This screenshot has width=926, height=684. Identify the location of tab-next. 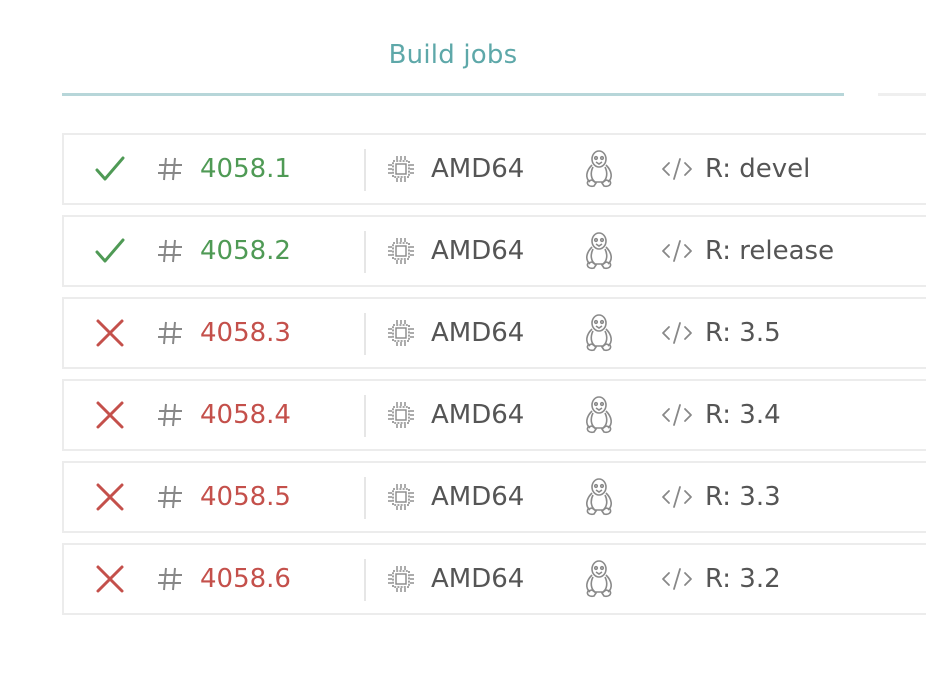
(902, 48).